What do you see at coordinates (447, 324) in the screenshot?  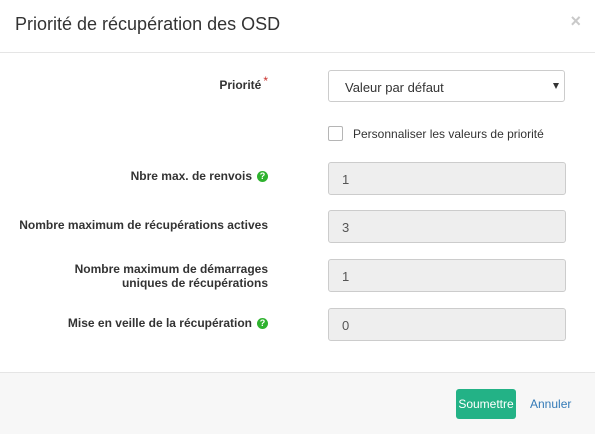 I see `recovery-sleep-input: 0` at bounding box center [447, 324].